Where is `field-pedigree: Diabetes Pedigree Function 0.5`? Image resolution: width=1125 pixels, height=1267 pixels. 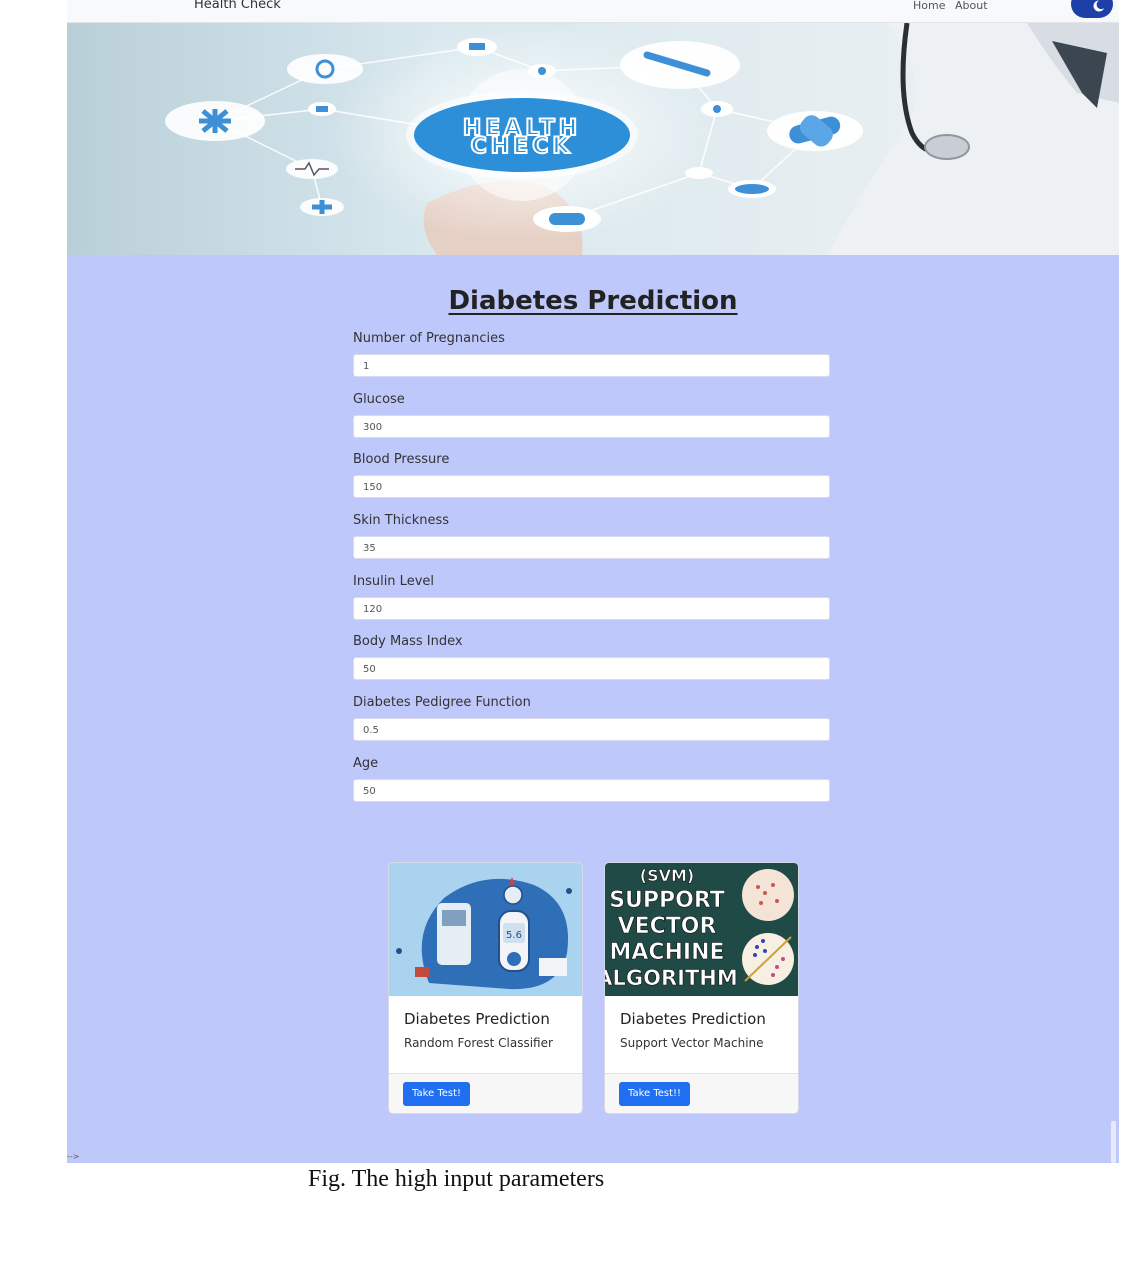 field-pedigree: Diabetes Pedigree Function 0.5 is located at coordinates (592, 725).